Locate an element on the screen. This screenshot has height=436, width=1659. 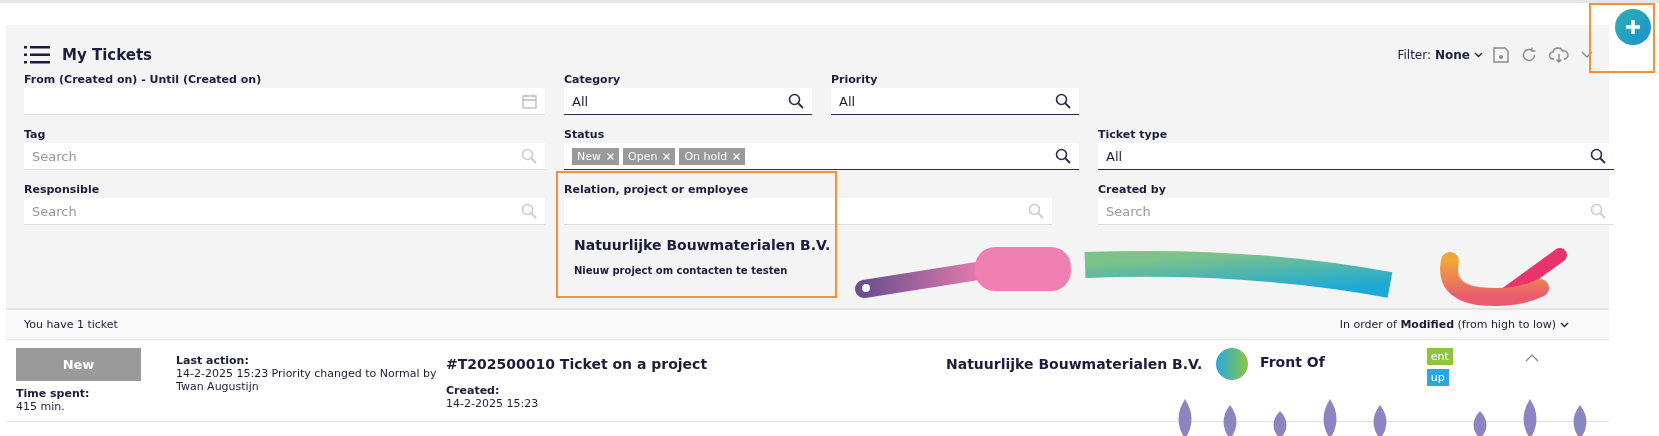
highlight-frame is located at coordinates (1622, 38).